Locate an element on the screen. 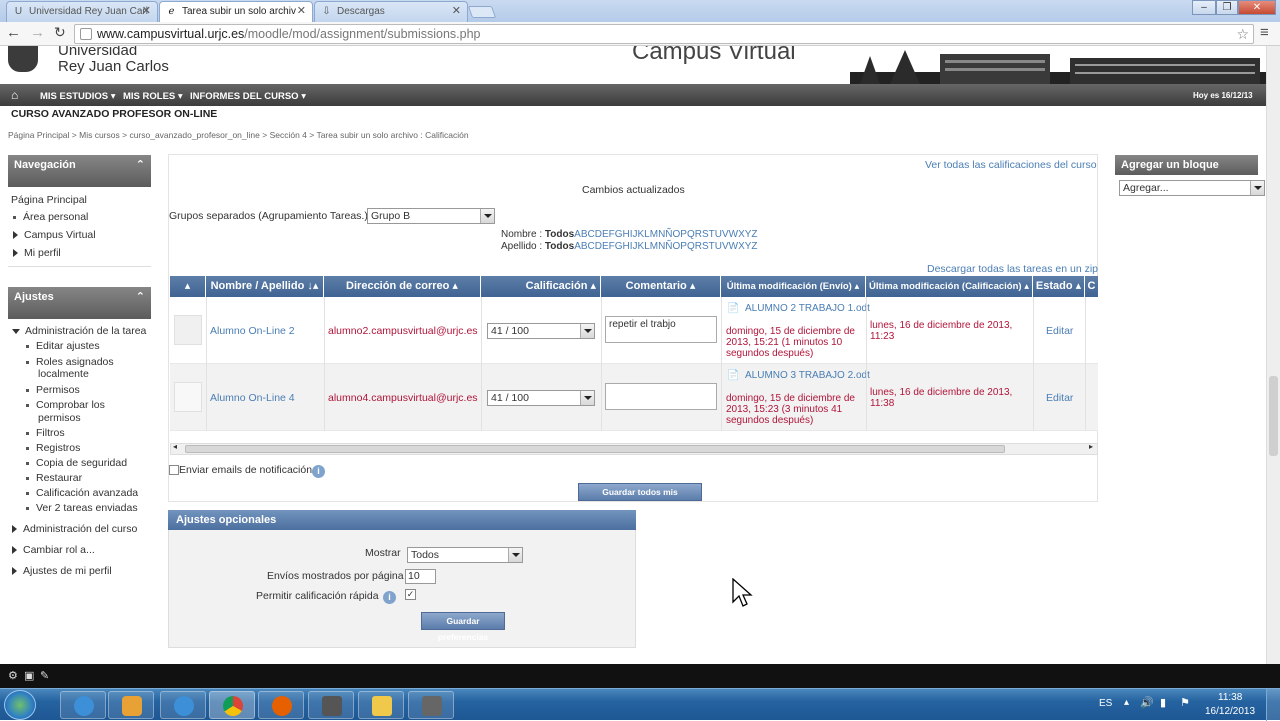 Image resolution: width=1280 pixels, height=721 pixels. maximize-button: ❐ is located at coordinates (1227, 7).